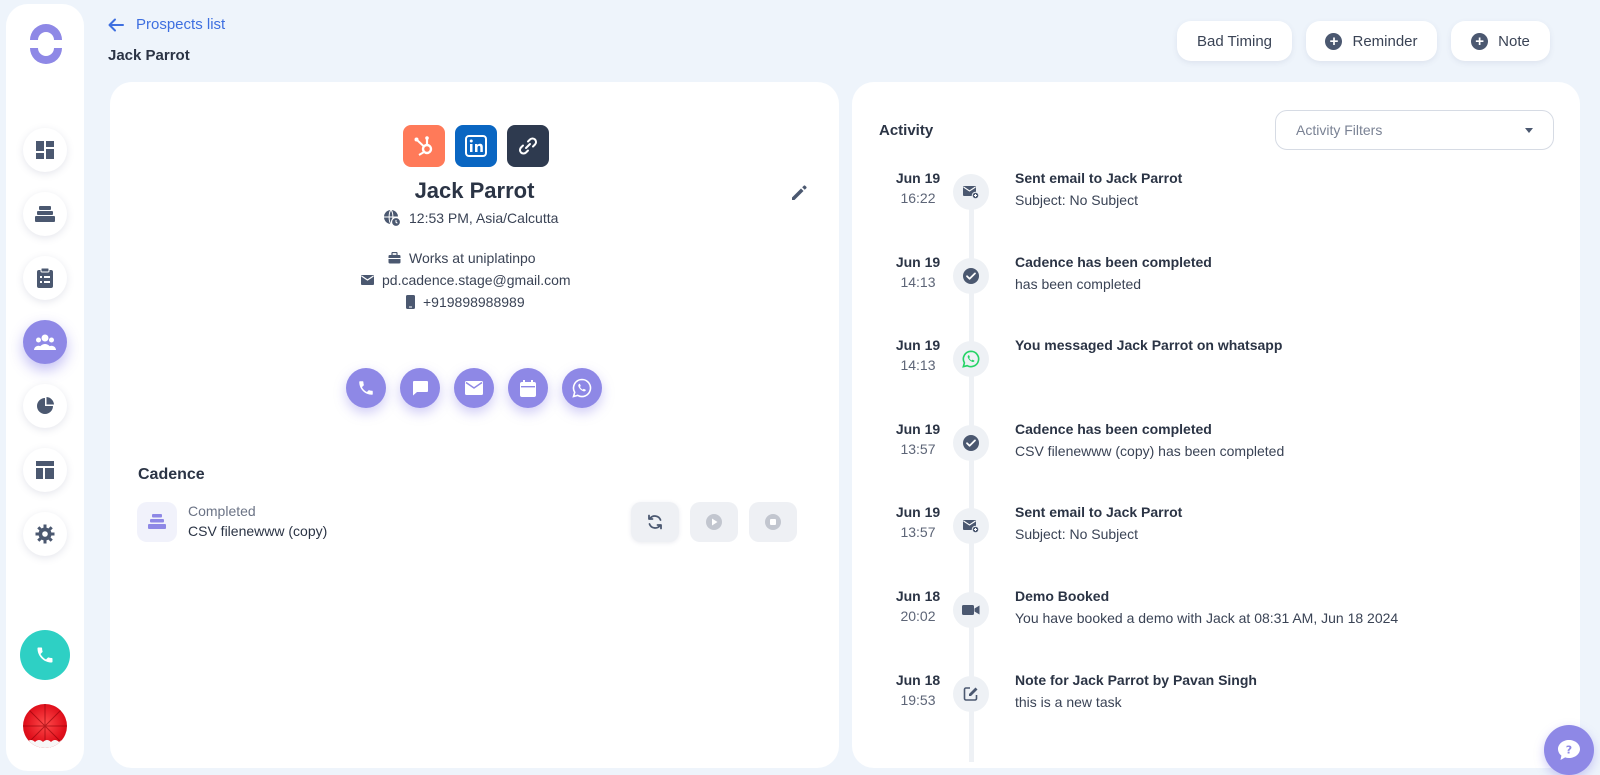  I want to click on hubspot-icon, so click(424, 146).